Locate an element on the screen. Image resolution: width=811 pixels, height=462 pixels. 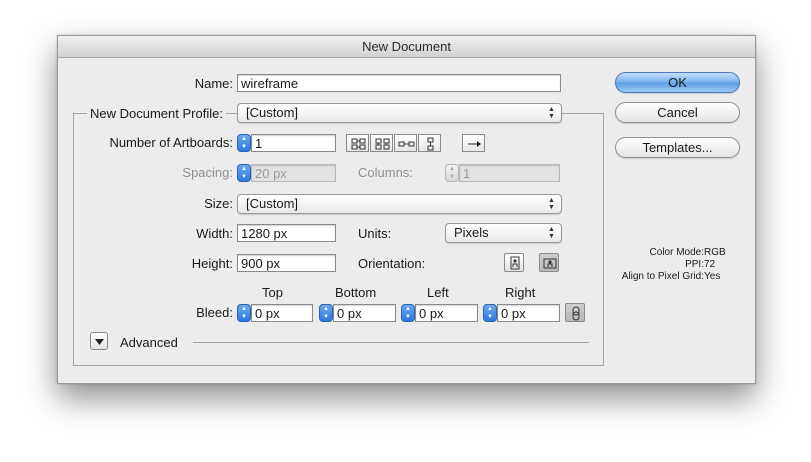
bleed-bottom-field: 0 px is located at coordinates (364, 313).